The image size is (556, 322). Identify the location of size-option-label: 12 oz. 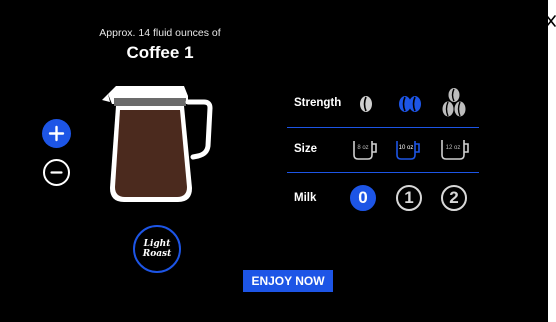
(453, 148).